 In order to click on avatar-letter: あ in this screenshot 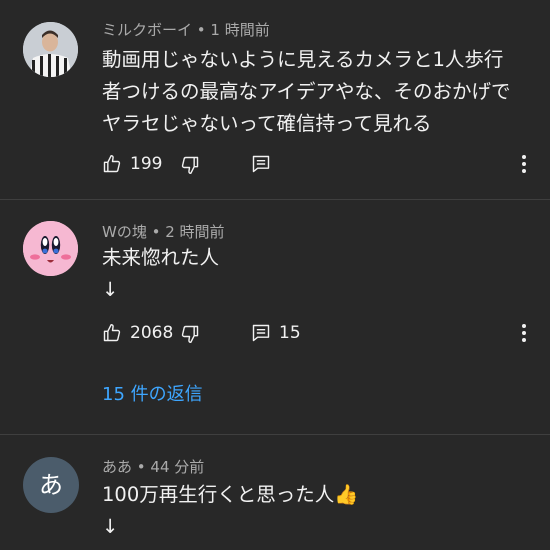, I will do `click(51, 485)`.